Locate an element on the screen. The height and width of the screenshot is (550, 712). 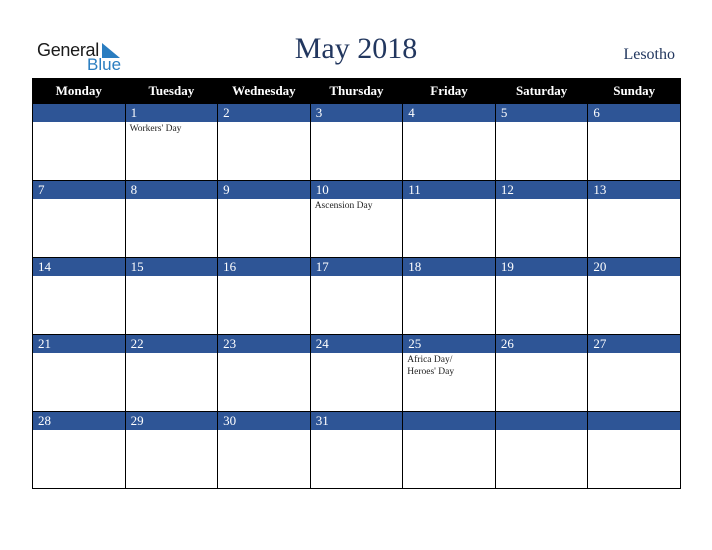
weekday-friday: Friday is located at coordinates (449, 91).